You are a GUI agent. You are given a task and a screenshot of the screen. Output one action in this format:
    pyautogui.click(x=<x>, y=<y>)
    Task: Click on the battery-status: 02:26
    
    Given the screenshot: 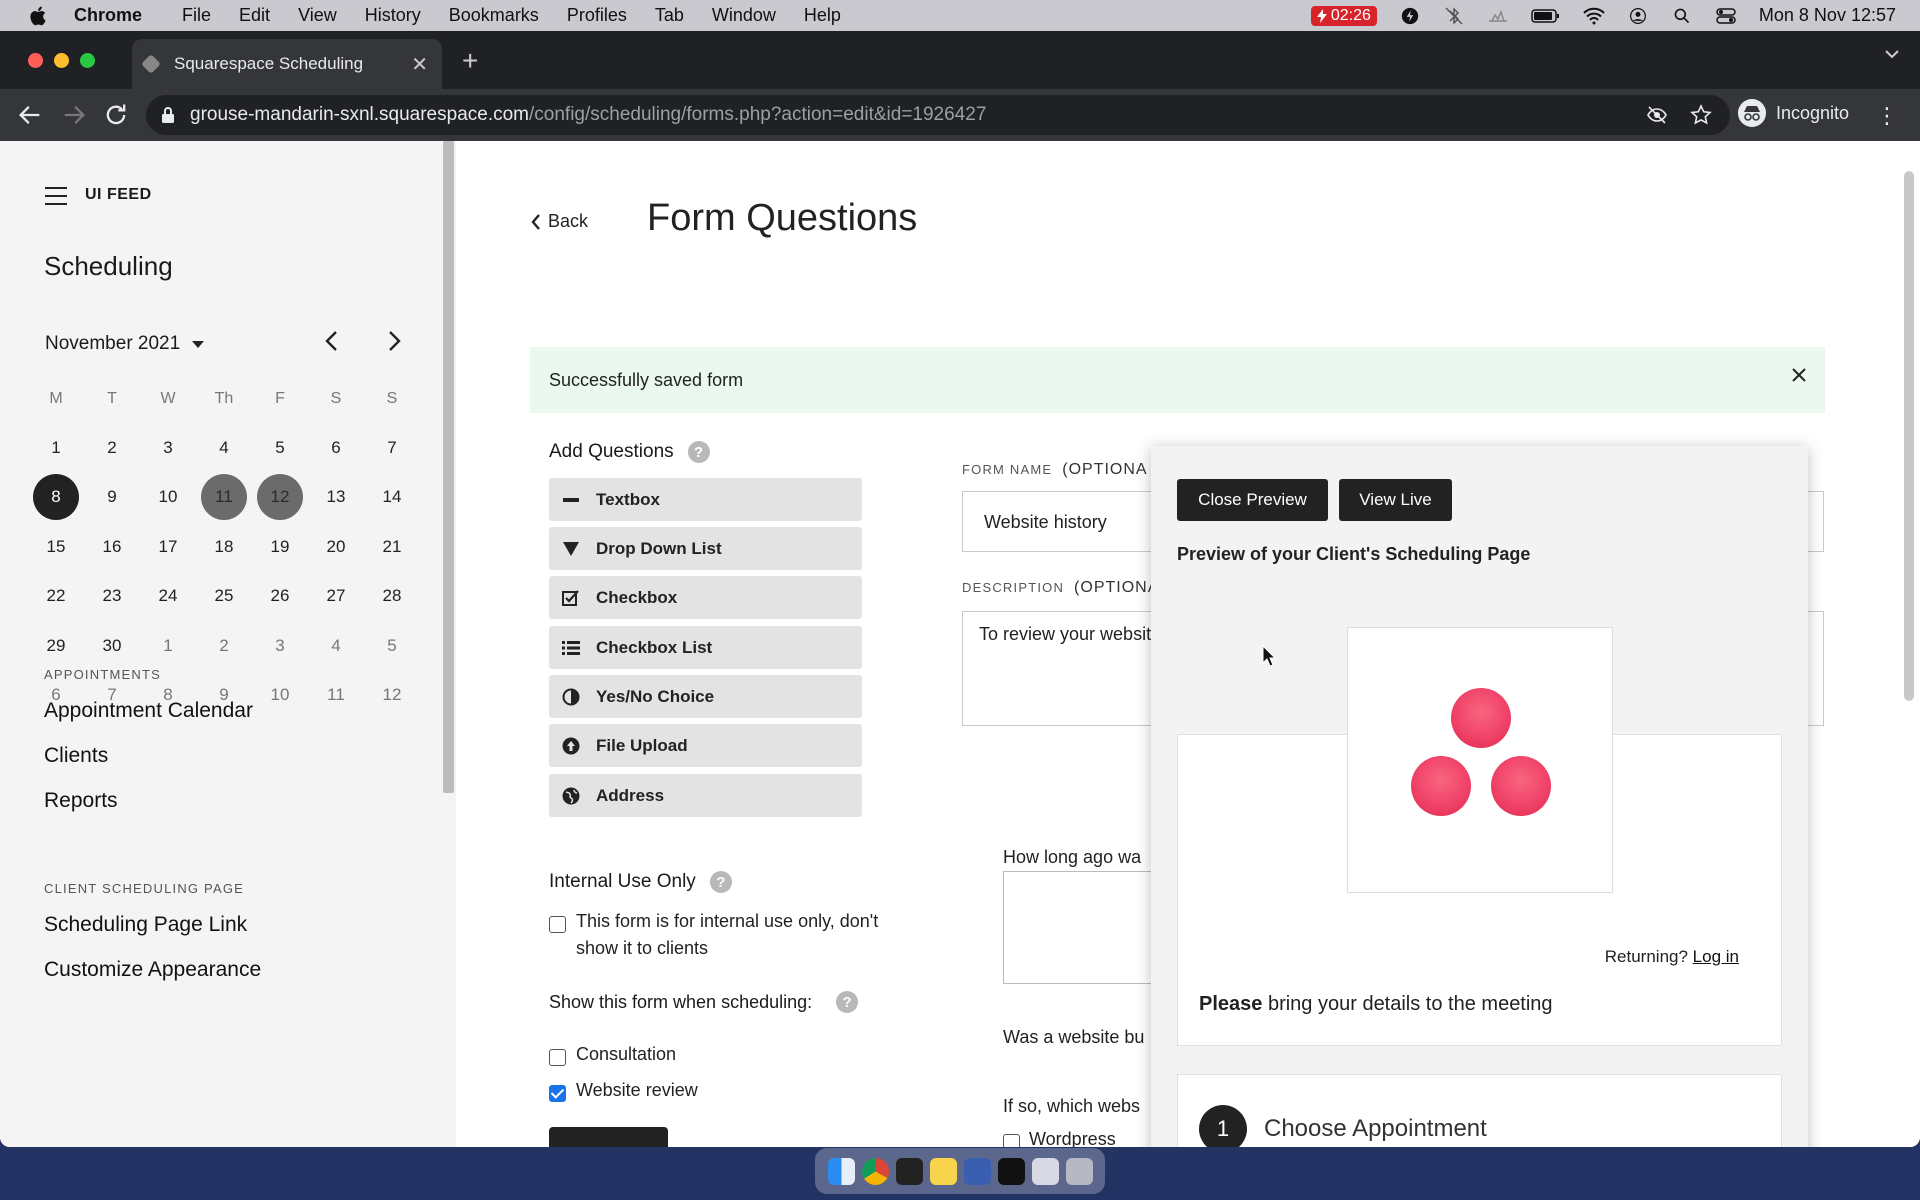 What is the action you would take?
    pyautogui.click(x=1343, y=15)
    